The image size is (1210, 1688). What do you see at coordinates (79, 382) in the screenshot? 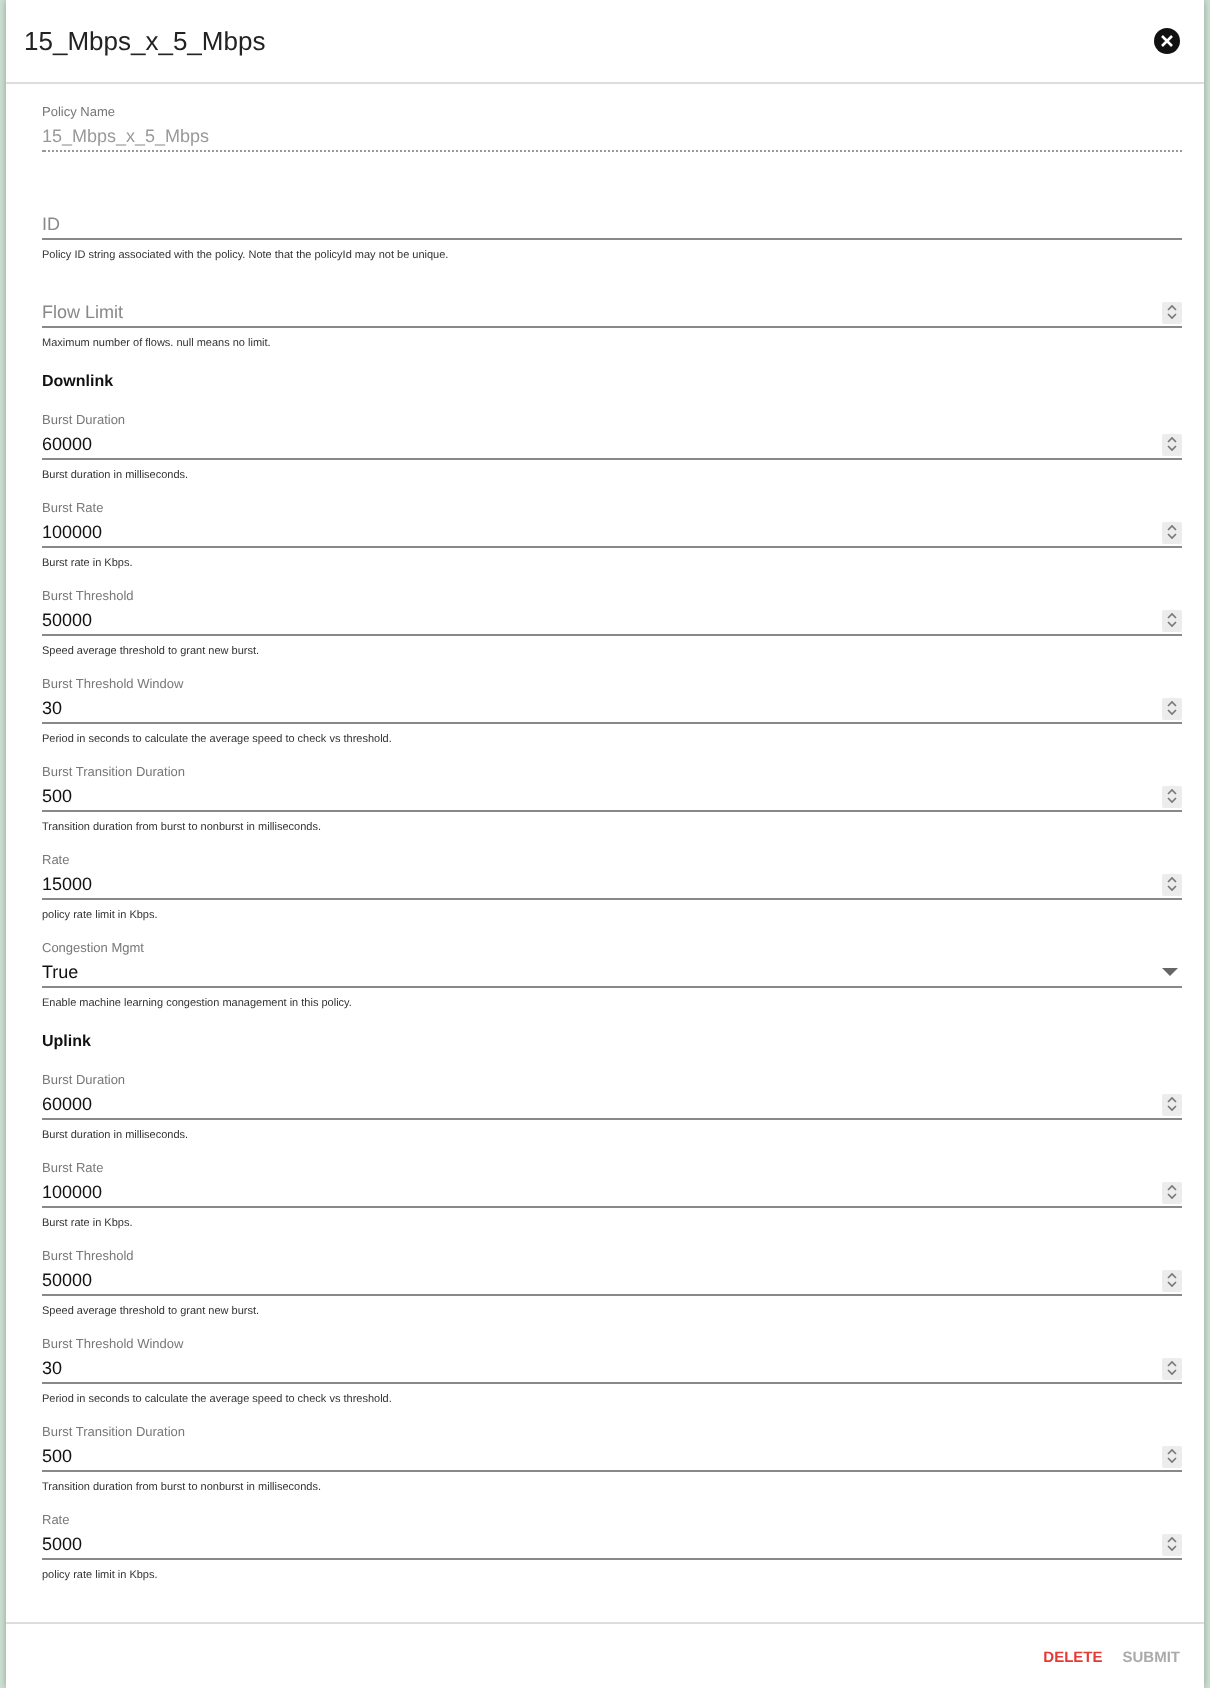
I see `section-heading: Downlink` at bounding box center [79, 382].